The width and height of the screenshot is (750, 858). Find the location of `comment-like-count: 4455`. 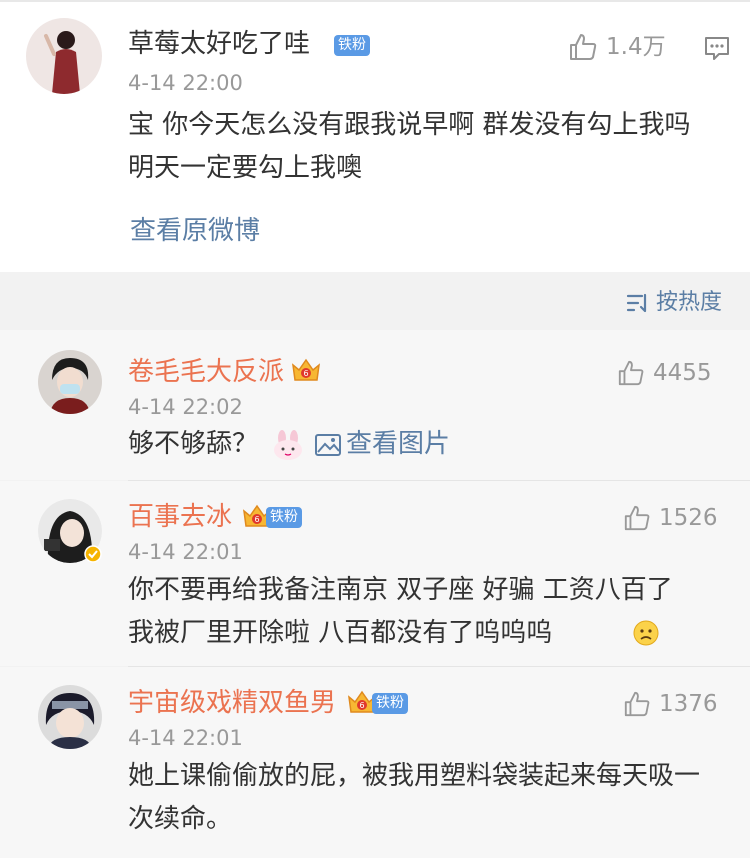

comment-like-count: 4455 is located at coordinates (682, 373).